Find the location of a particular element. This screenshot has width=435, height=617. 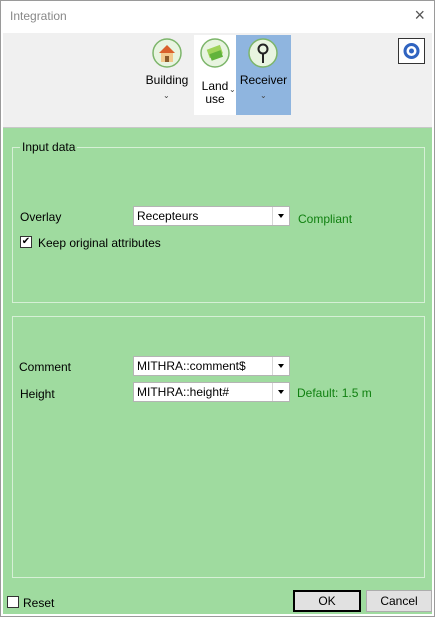

gear-icon is located at coordinates (411, 51).